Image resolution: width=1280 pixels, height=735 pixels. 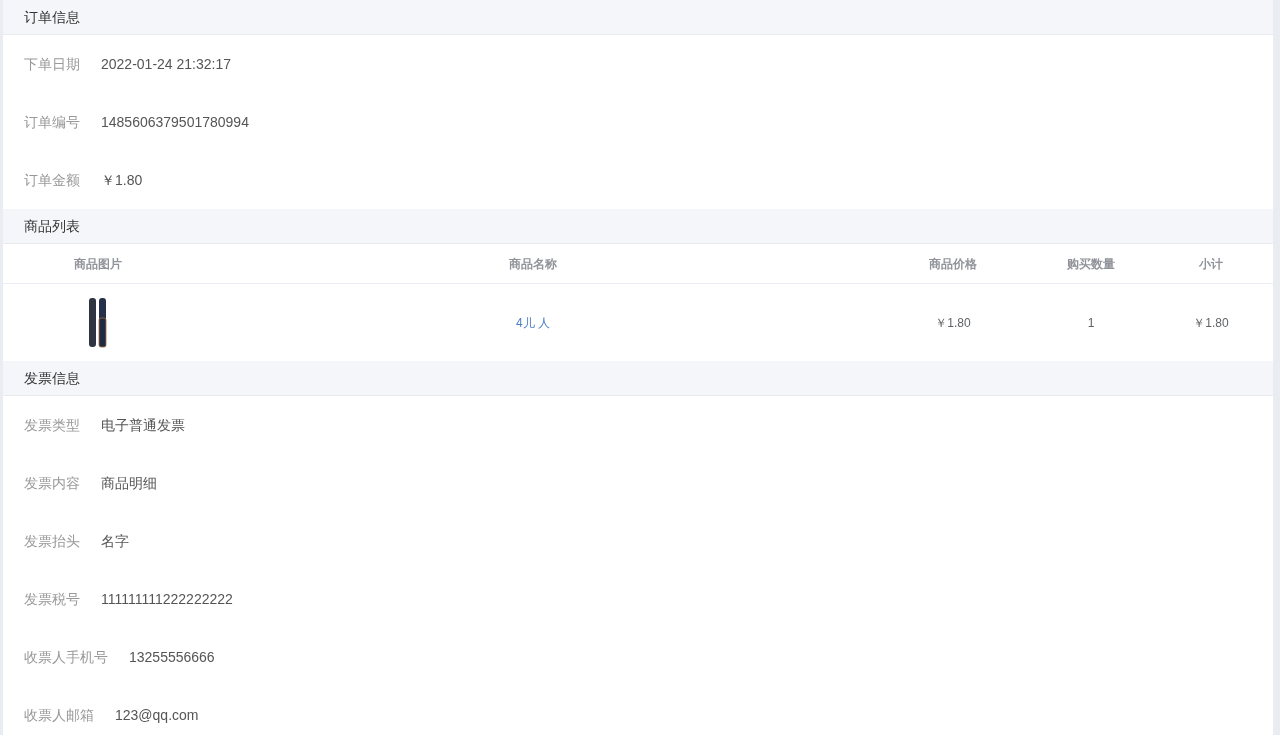 What do you see at coordinates (638, 226) in the screenshot?
I see `section-header: 商品列表` at bounding box center [638, 226].